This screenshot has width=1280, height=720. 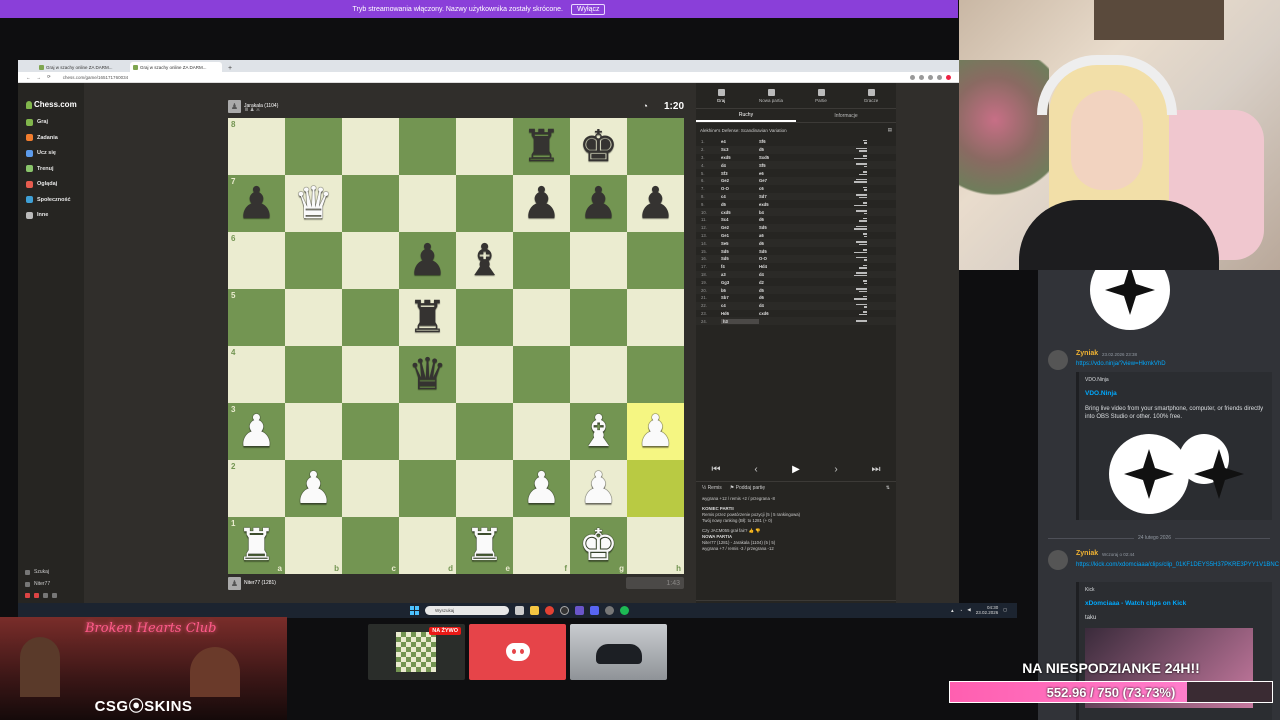 What do you see at coordinates (740, 212) in the screenshot?
I see `white-move: cxd5` at bounding box center [740, 212].